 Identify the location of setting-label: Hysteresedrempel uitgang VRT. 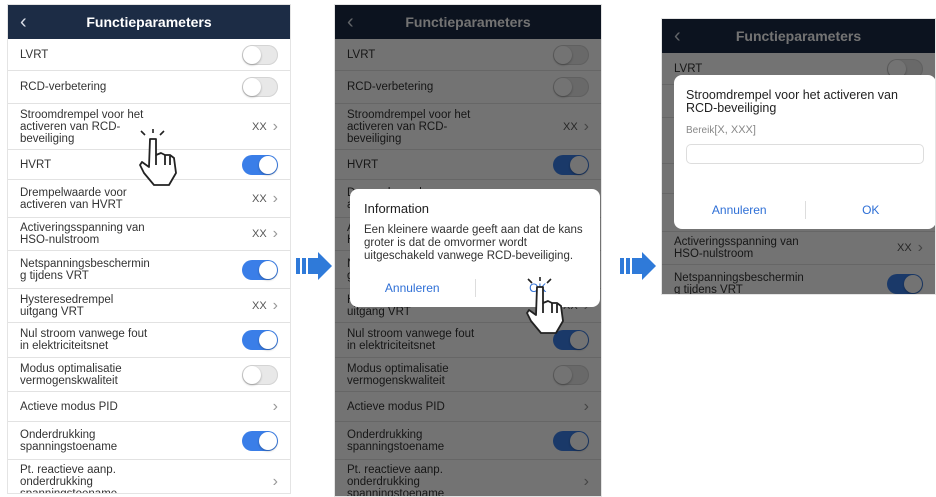
(67, 305).